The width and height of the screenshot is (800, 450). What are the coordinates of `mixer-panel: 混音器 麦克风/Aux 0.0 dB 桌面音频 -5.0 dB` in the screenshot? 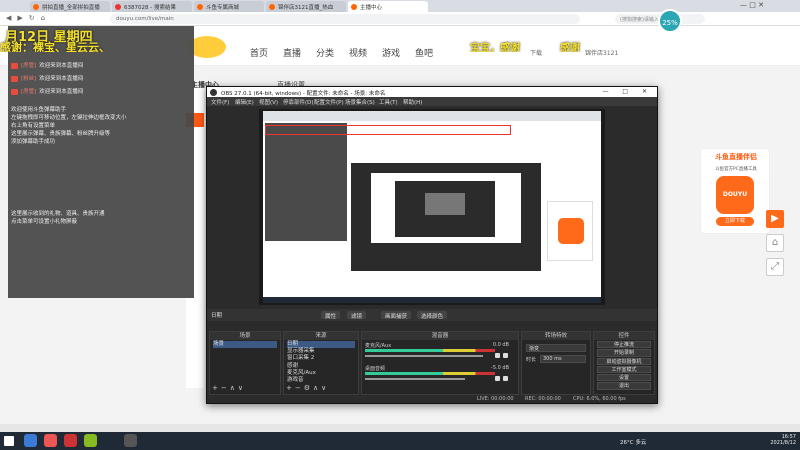 It's located at (440, 363).